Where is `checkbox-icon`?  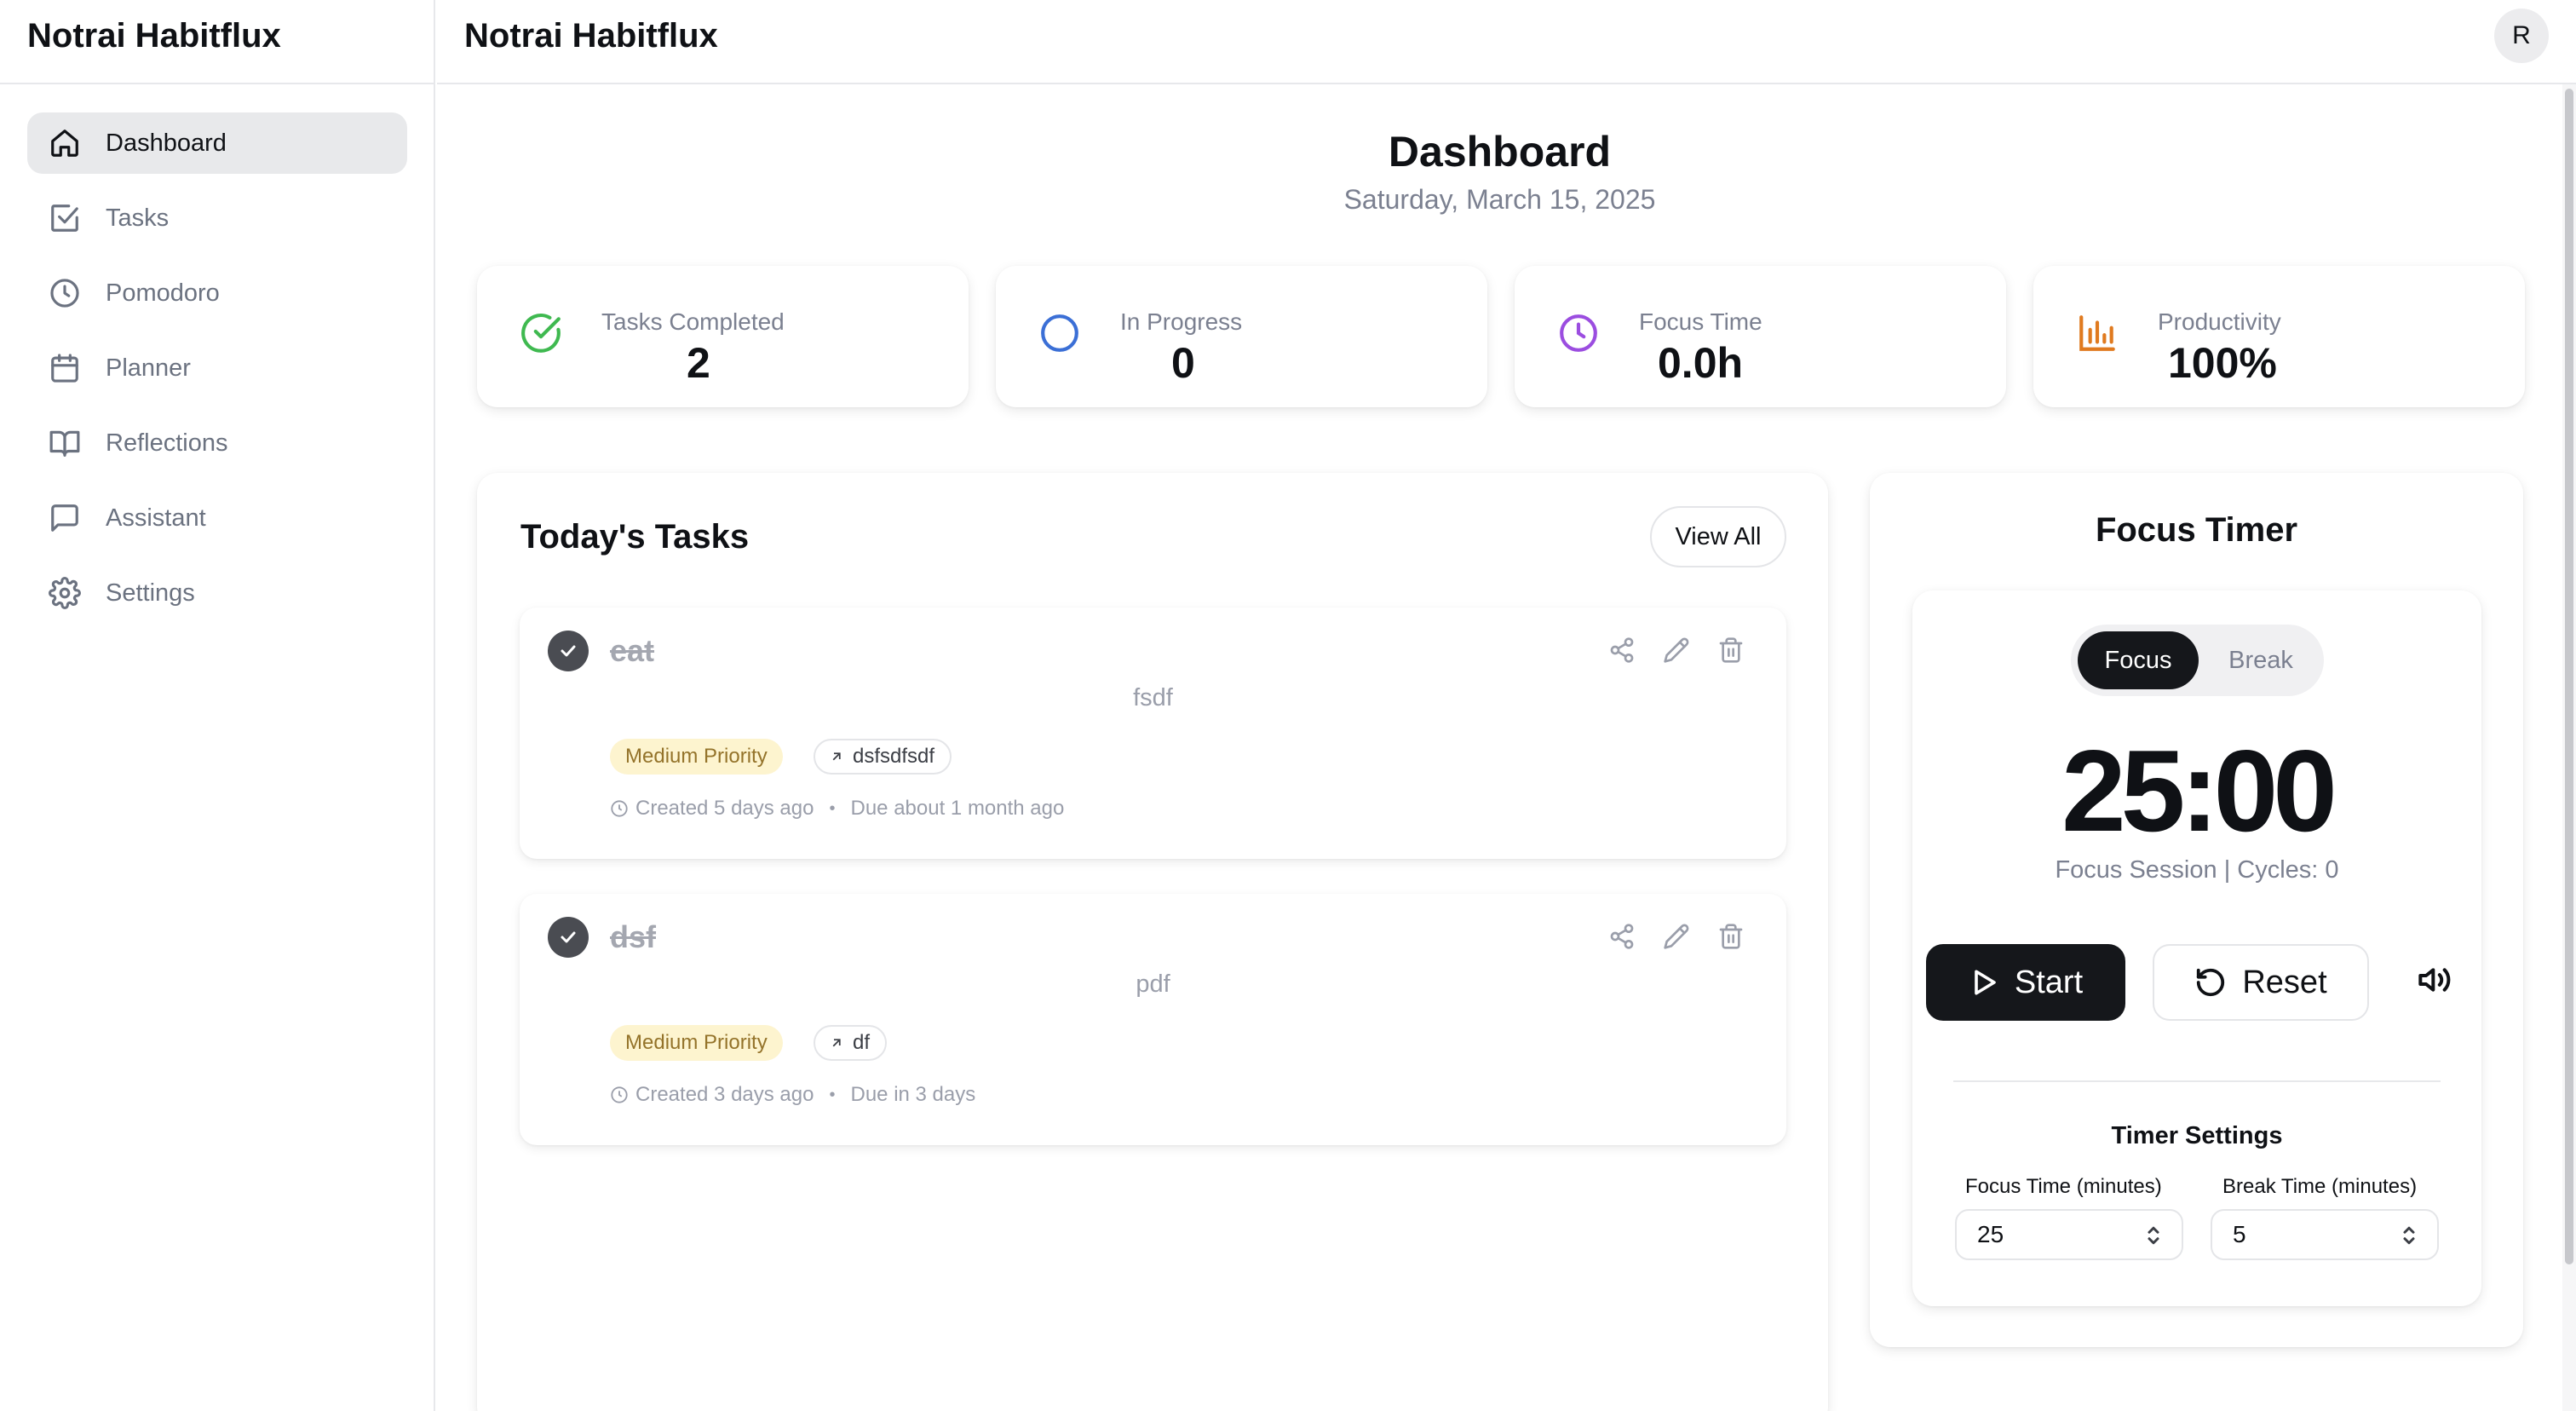
checkbox-icon is located at coordinates (65, 218).